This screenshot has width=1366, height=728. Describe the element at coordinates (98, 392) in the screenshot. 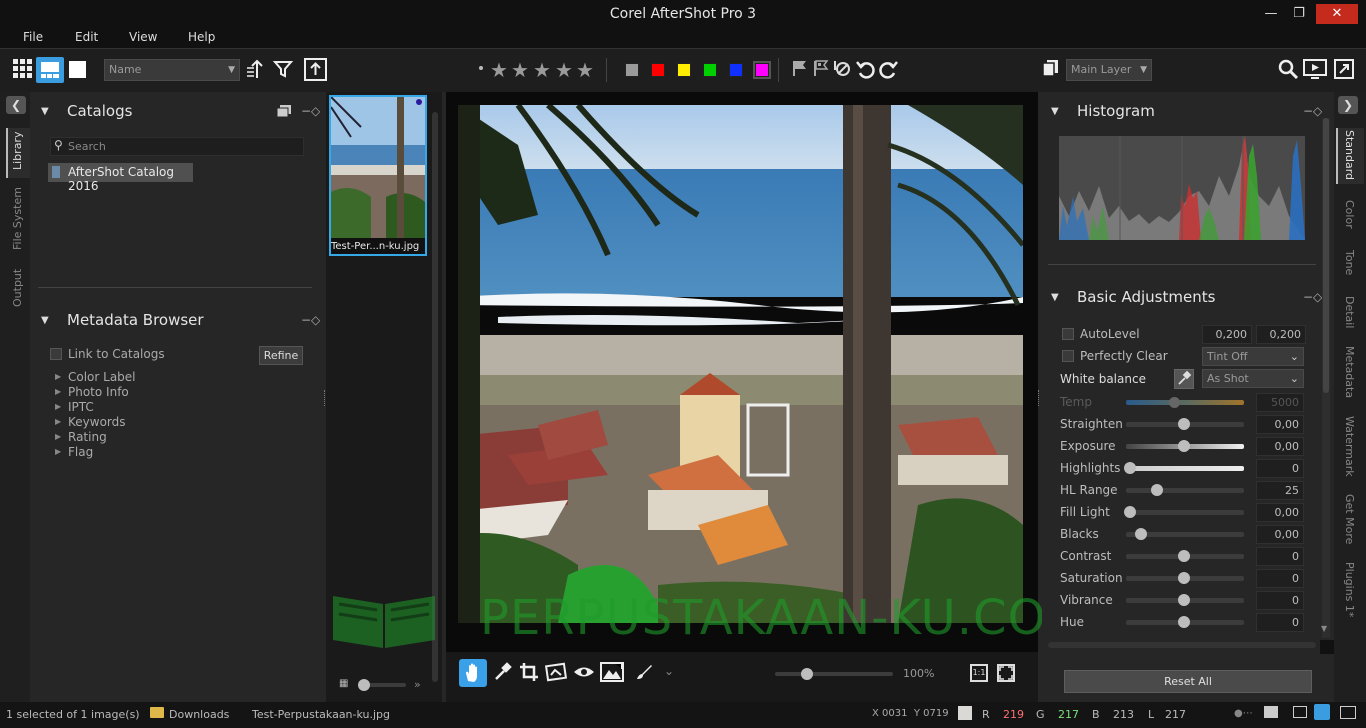

I see `metadata-tree-item: Photo Info` at that location.